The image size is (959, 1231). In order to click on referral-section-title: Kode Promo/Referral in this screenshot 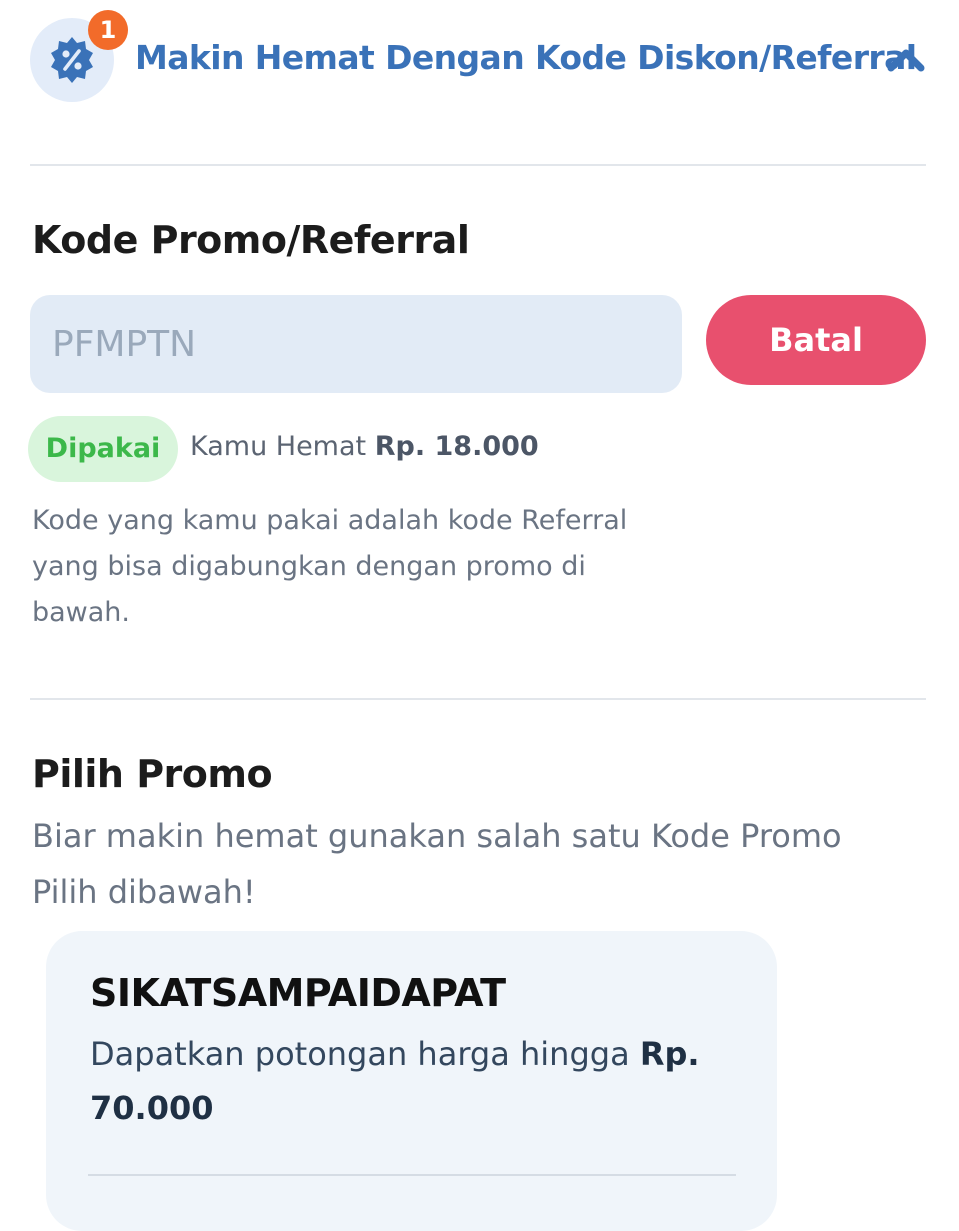, I will do `click(251, 240)`.